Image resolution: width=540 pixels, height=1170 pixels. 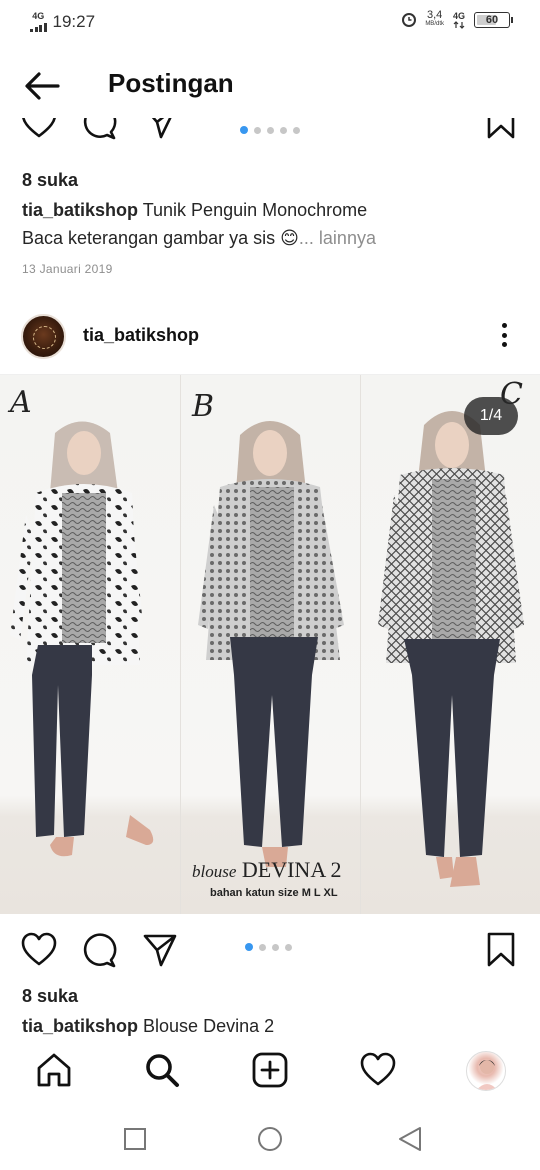 I want to click on battery-icon: 60, so click(x=493, y=20).